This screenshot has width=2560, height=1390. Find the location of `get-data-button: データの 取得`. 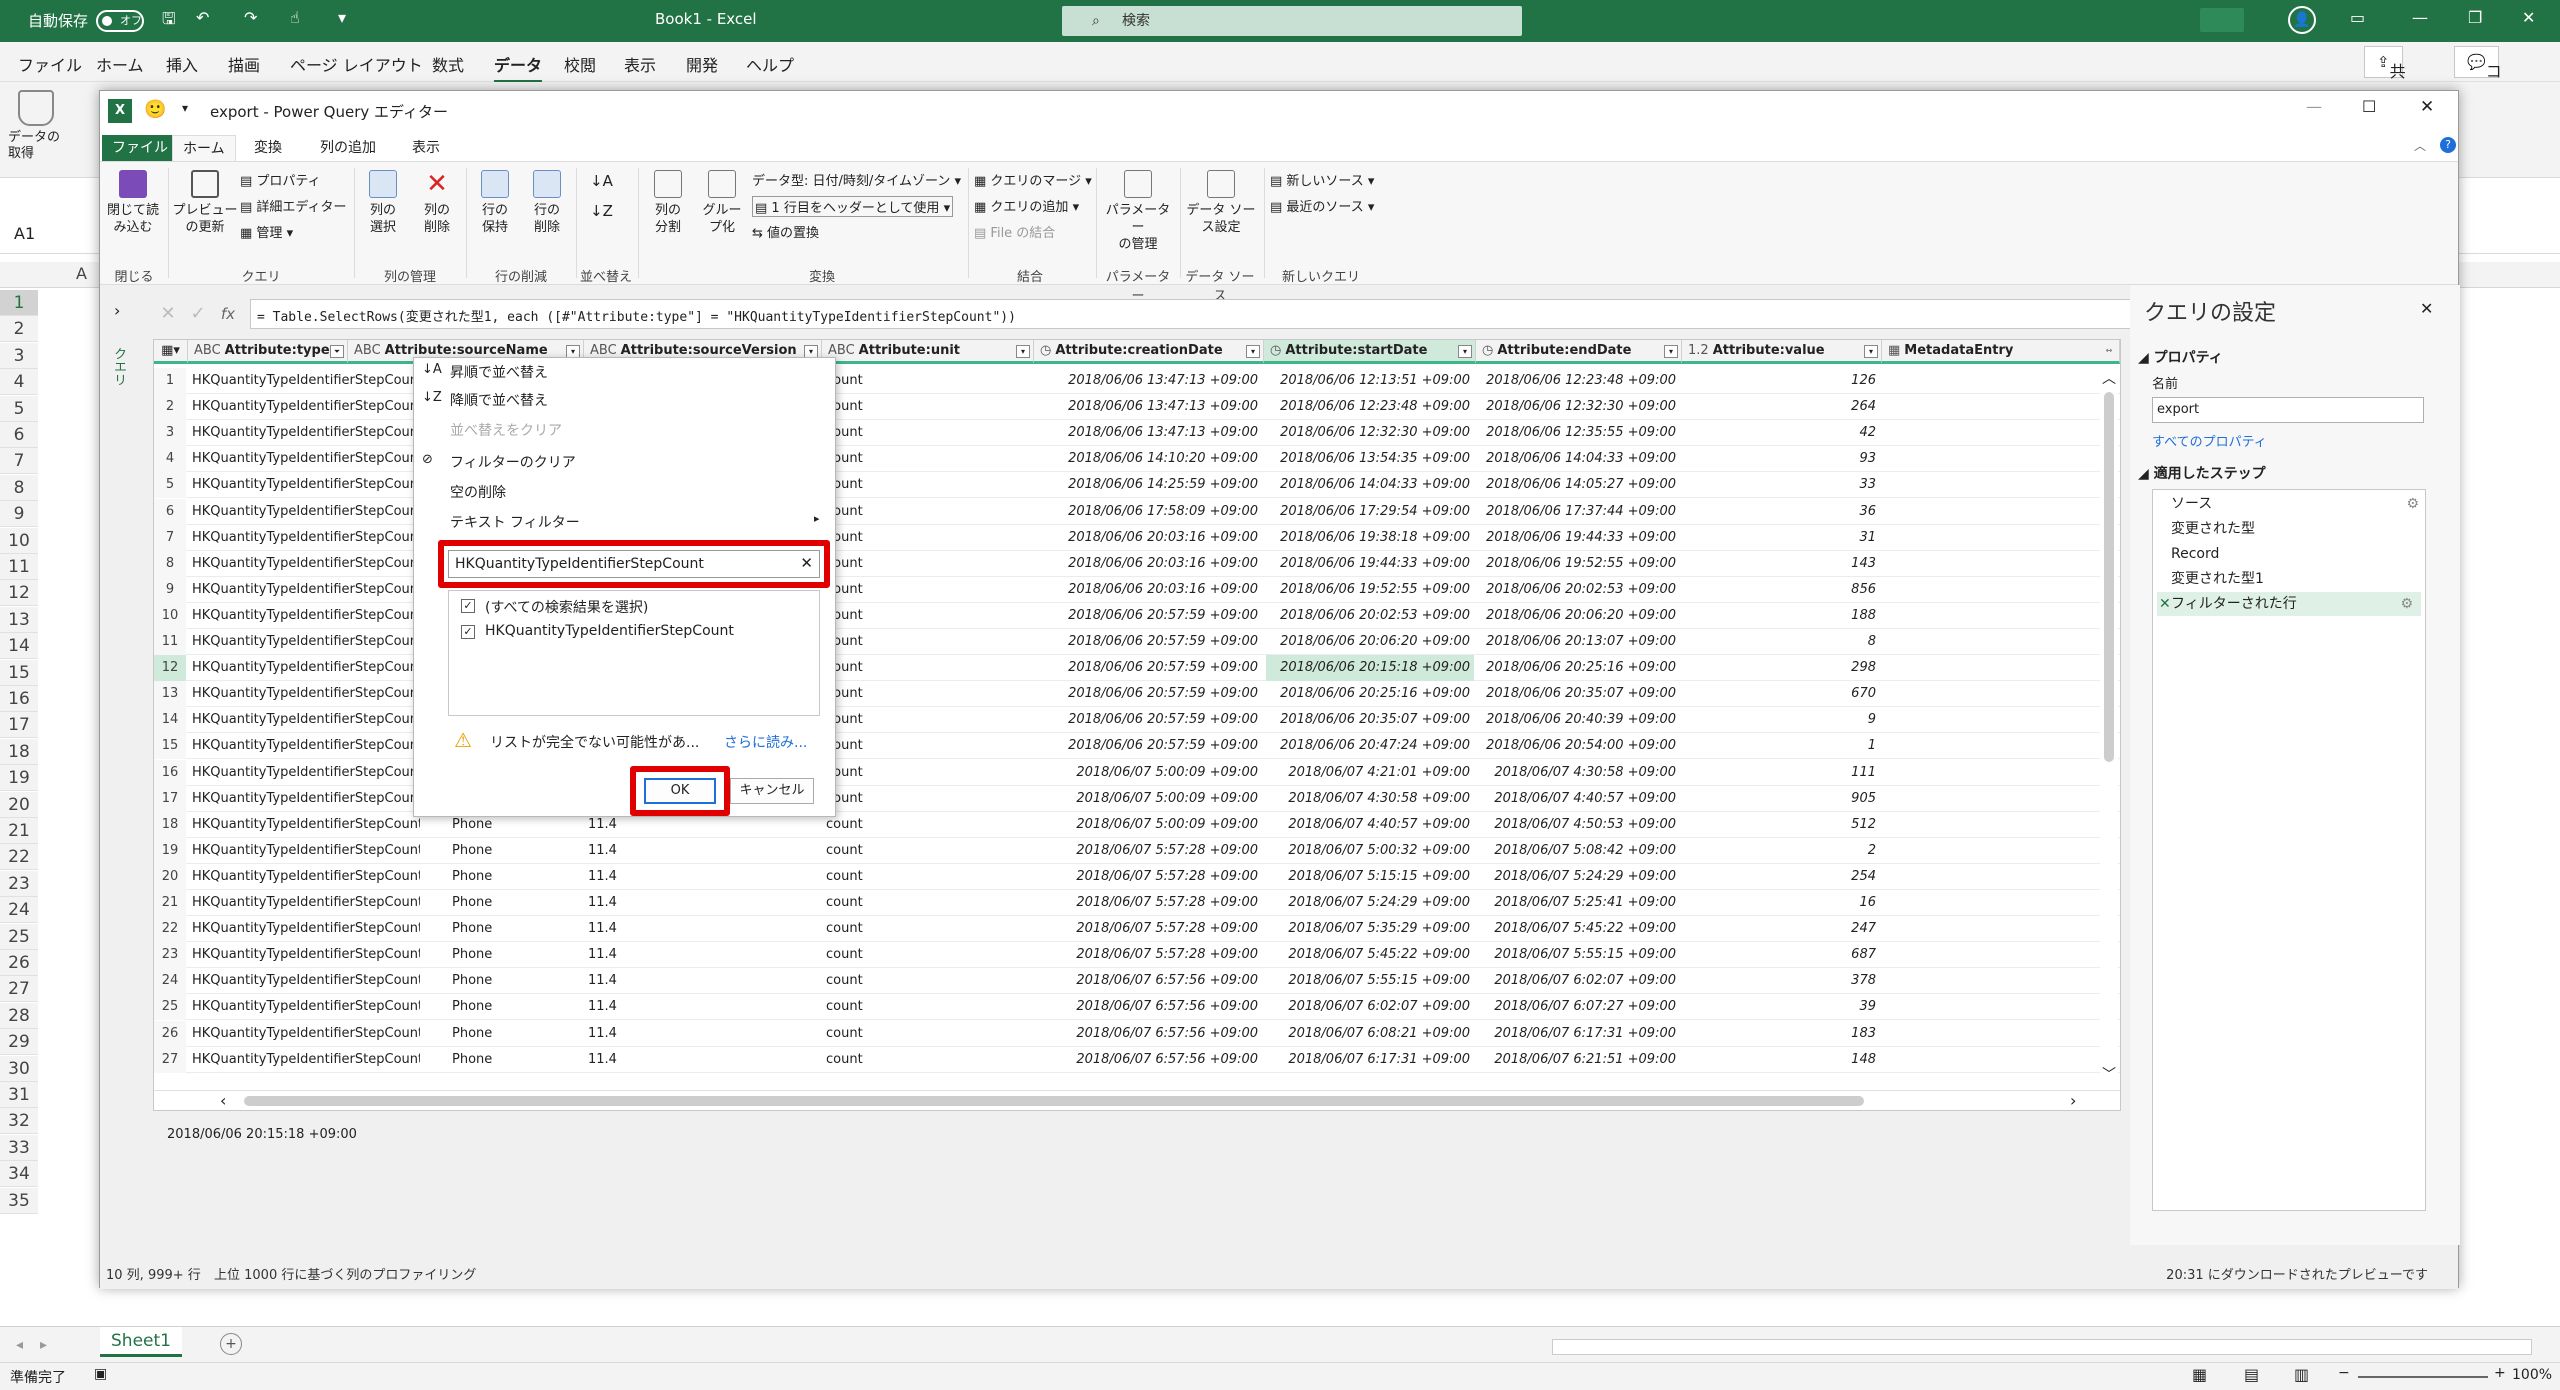

get-data-button: データの 取得 is located at coordinates (34, 146).